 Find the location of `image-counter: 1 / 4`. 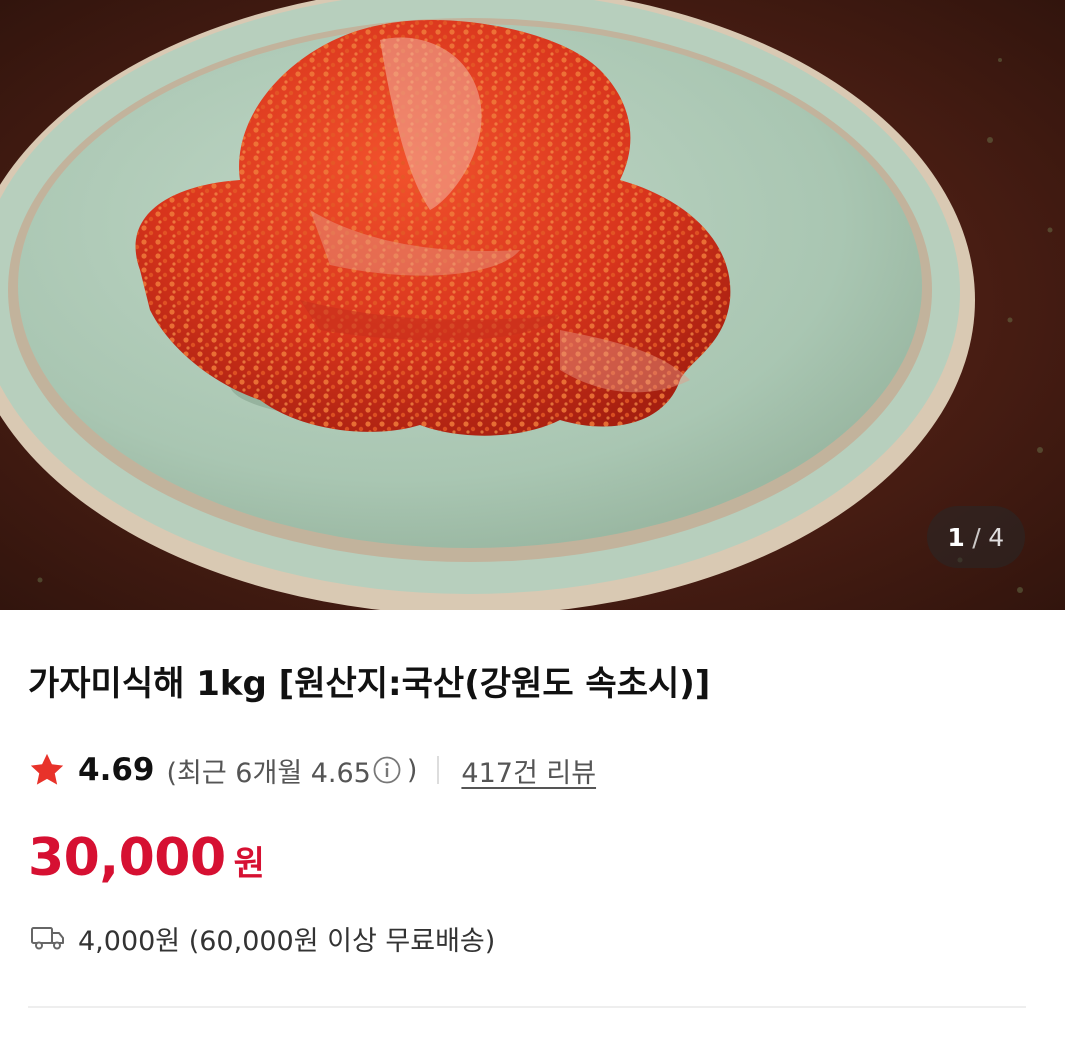

image-counter: 1 / 4 is located at coordinates (976, 537).